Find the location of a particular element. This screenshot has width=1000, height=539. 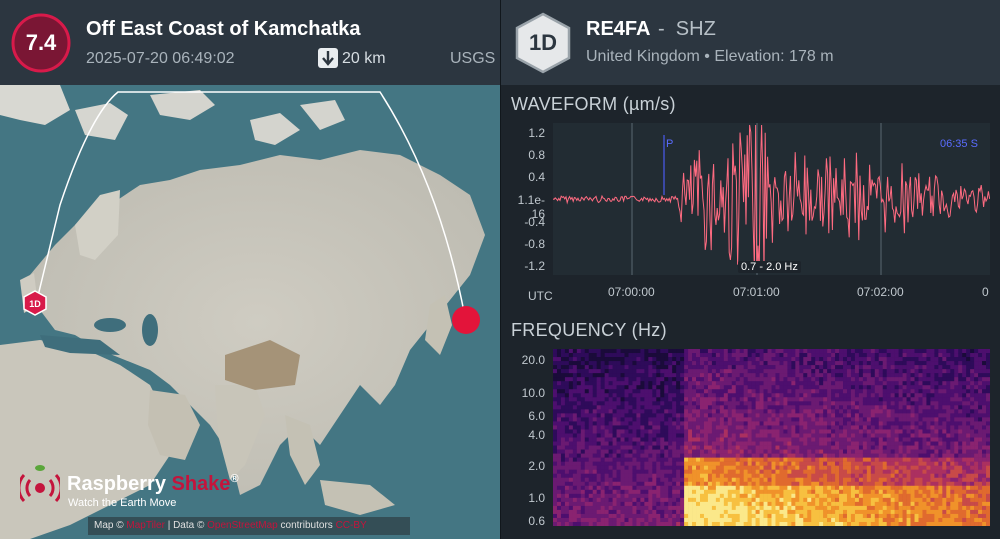

logo-registered: ® is located at coordinates (234, 479).